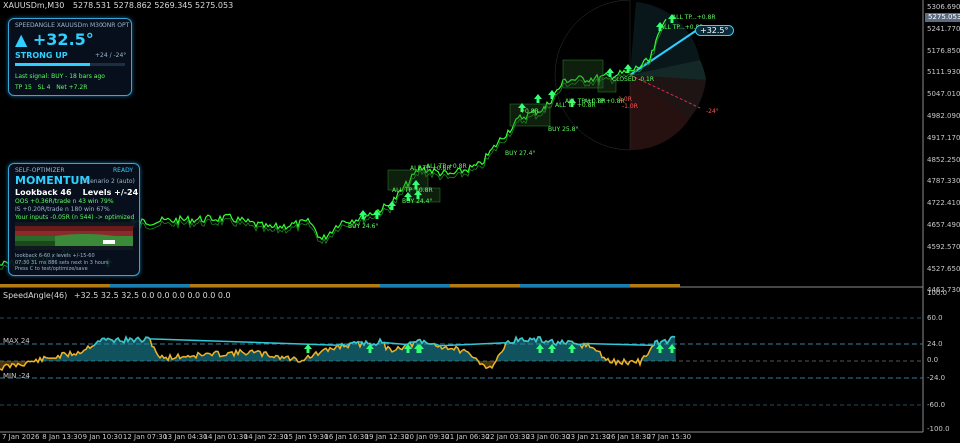 This screenshot has height=443, width=960. I want to click on trade-annotation: BUY 25.8°, so click(563, 129).